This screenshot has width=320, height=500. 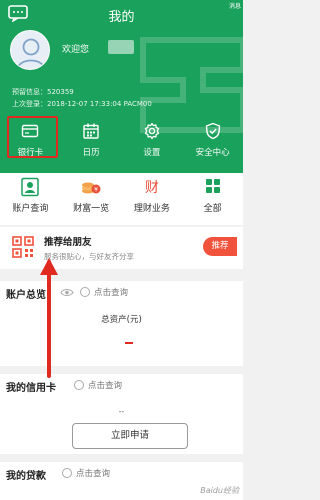 What do you see at coordinates (76, 50) in the screenshot?
I see `welcome-text: 欢迎您` at bounding box center [76, 50].